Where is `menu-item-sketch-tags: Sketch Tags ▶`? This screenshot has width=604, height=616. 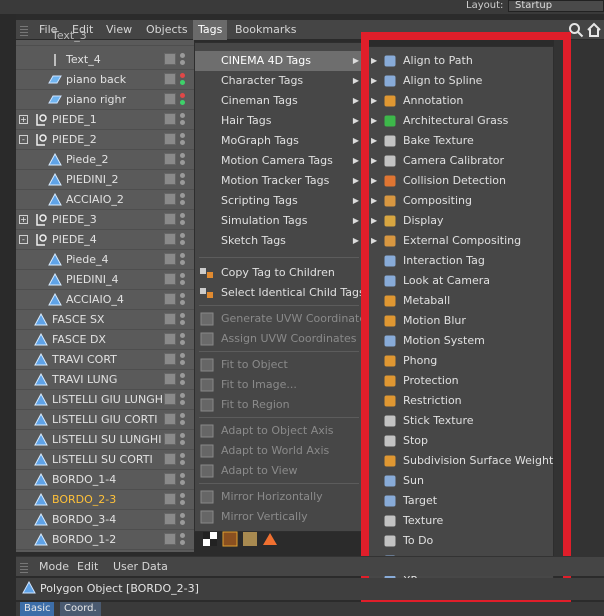
menu-item-sketch-tags: Sketch Tags ▶ is located at coordinates (279, 241).